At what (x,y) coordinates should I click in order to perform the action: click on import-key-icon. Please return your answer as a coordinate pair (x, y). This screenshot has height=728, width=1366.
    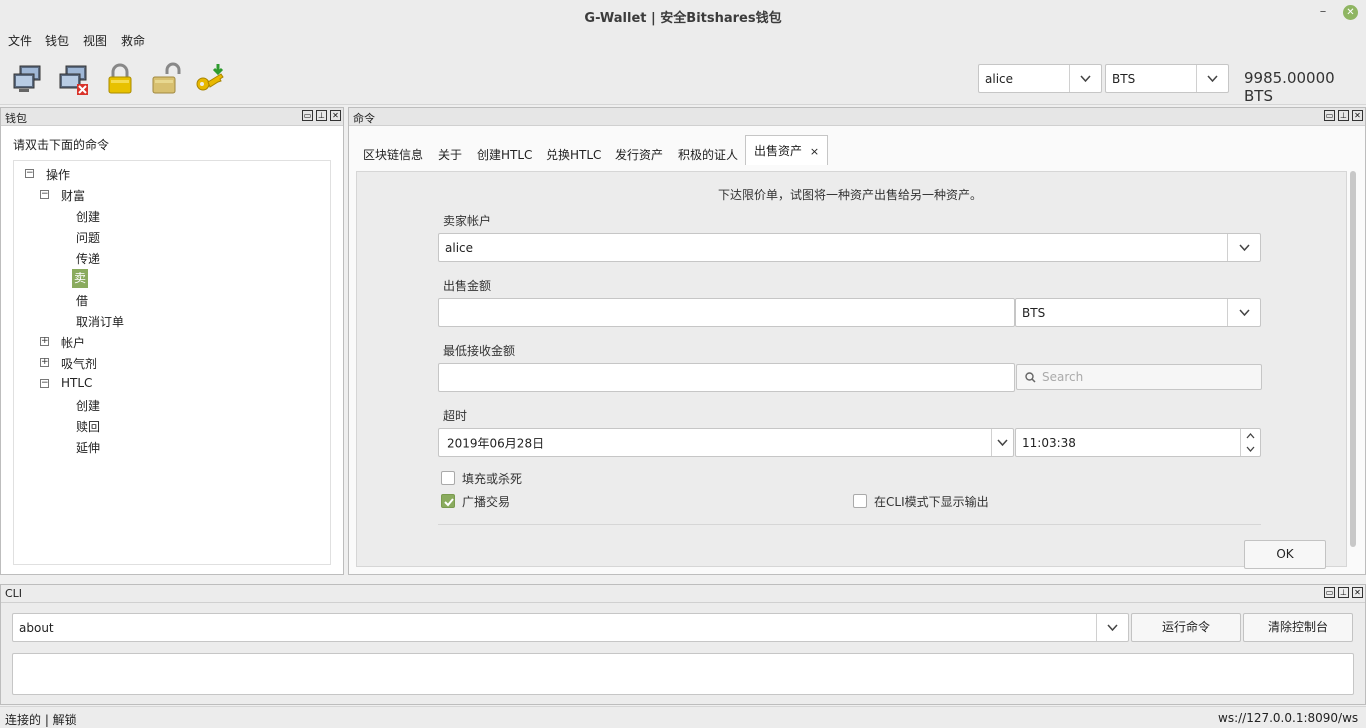
    Looking at the image, I should click on (212, 79).